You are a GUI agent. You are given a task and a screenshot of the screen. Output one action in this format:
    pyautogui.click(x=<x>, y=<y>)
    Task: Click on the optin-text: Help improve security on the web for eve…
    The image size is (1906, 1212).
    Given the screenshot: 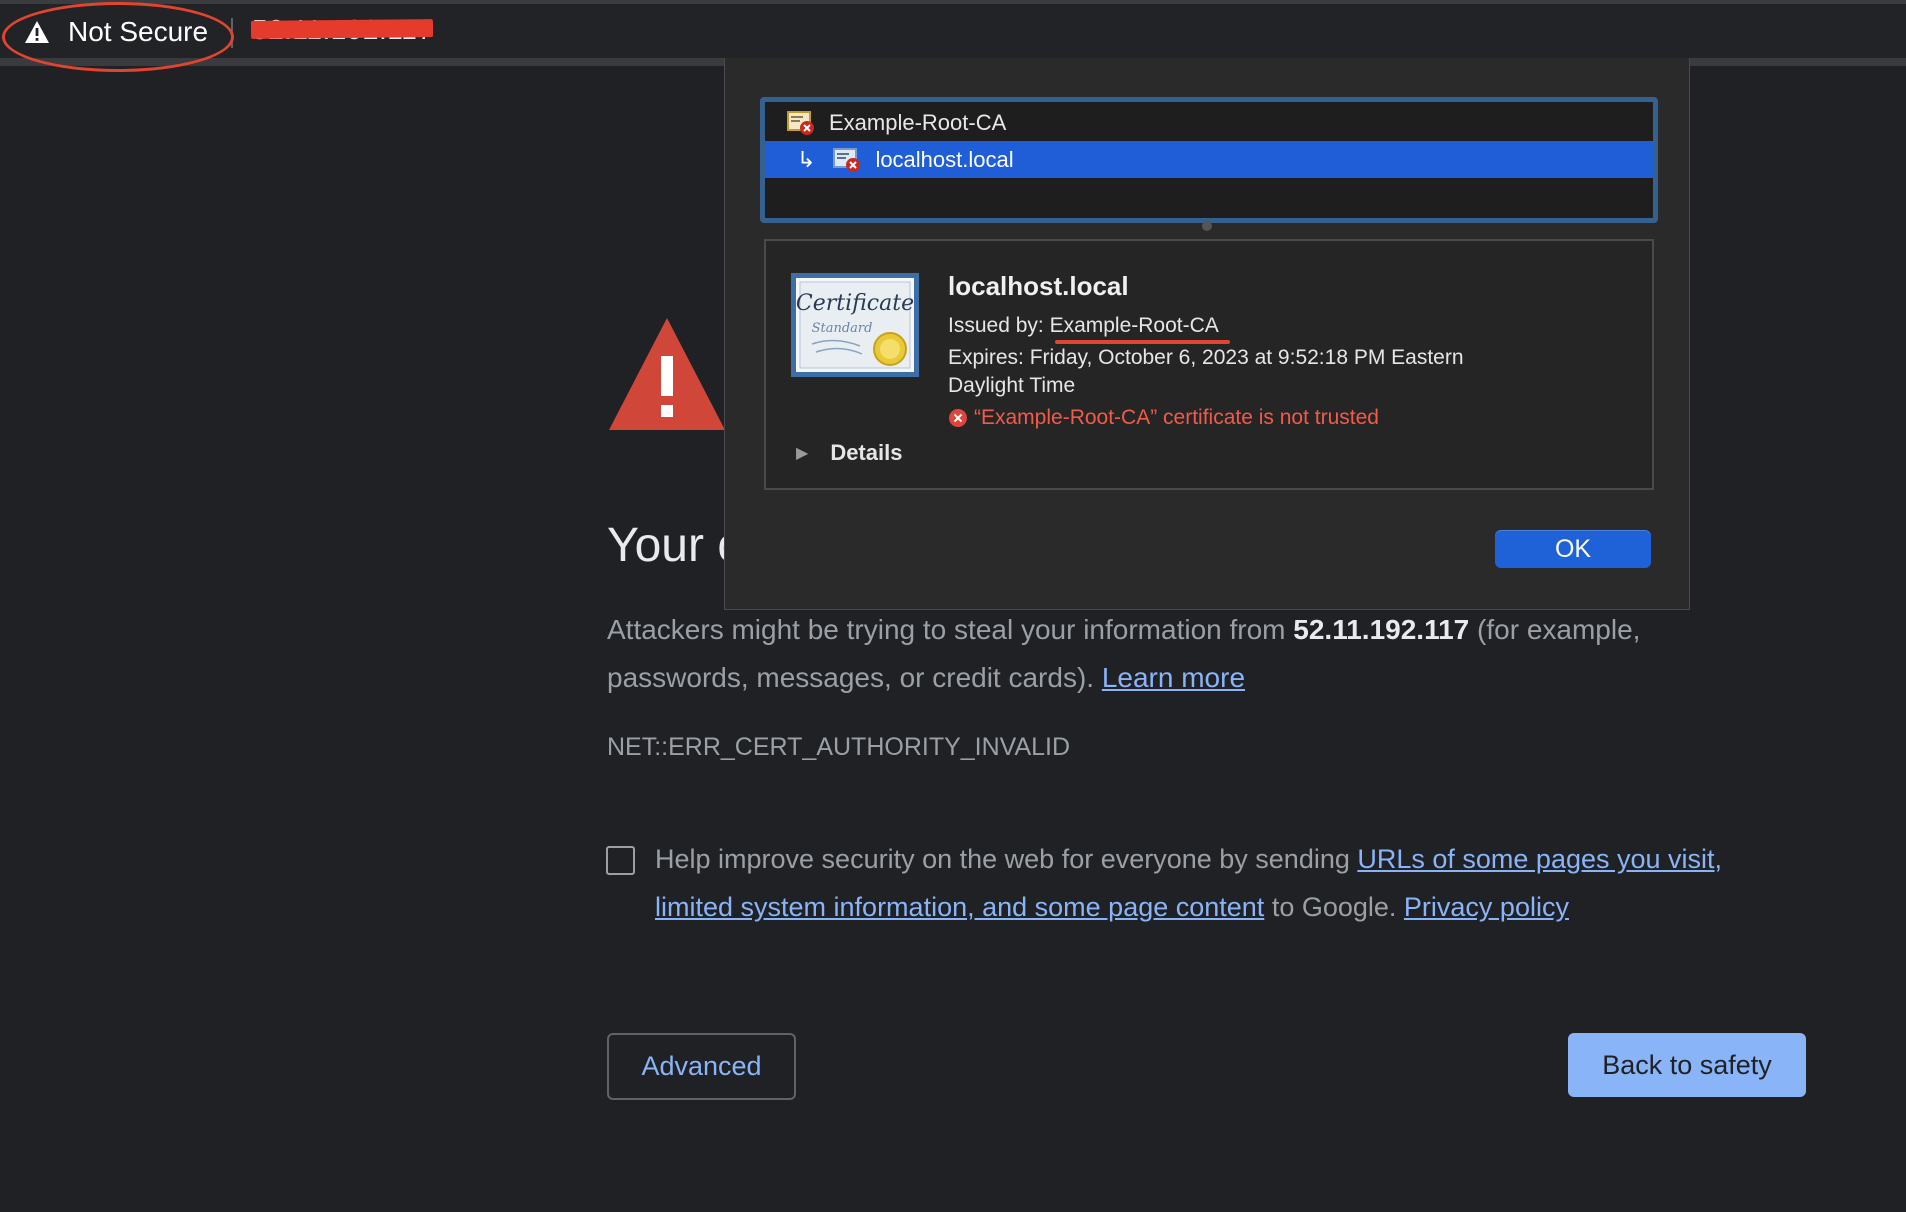 What is the action you would take?
    pyautogui.click(x=1215, y=883)
    